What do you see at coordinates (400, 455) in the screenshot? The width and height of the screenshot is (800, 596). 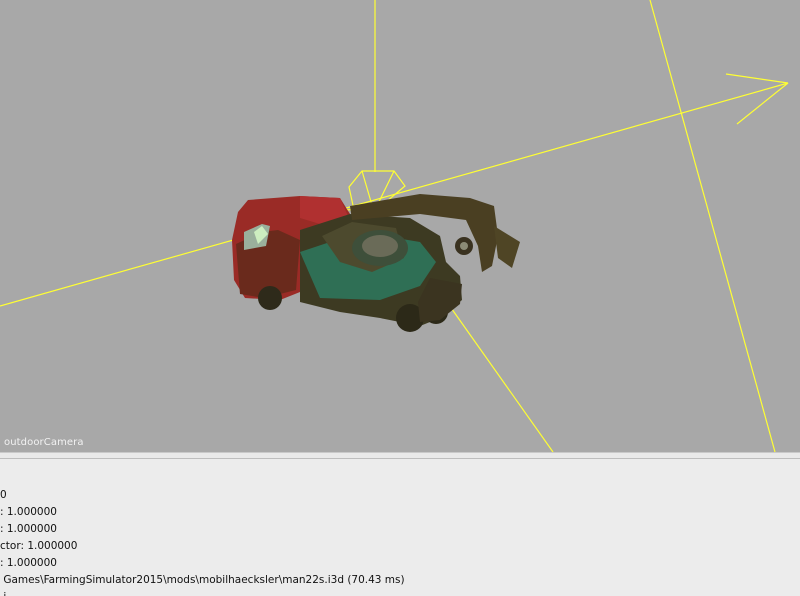 I see `panel-splitter` at bounding box center [400, 455].